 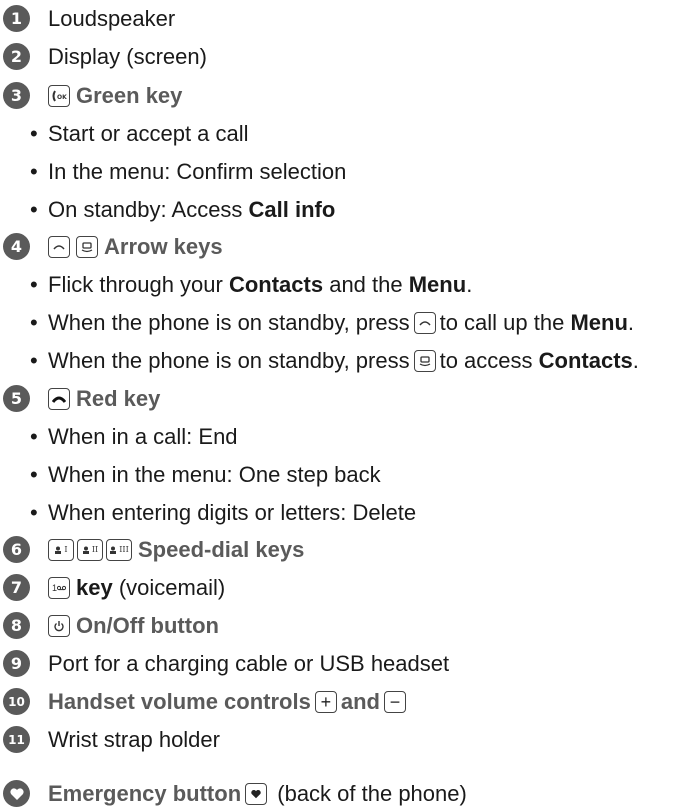 I want to click on bullet-text: When entering digits or letters: Delete, so click(x=232, y=512).